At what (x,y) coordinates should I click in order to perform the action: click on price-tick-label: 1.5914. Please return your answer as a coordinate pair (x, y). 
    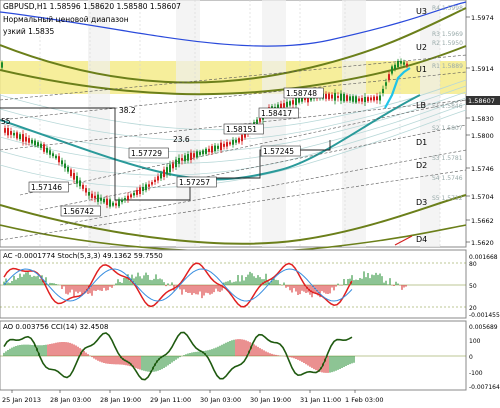
    Looking at the image, I should click on (482, 69).